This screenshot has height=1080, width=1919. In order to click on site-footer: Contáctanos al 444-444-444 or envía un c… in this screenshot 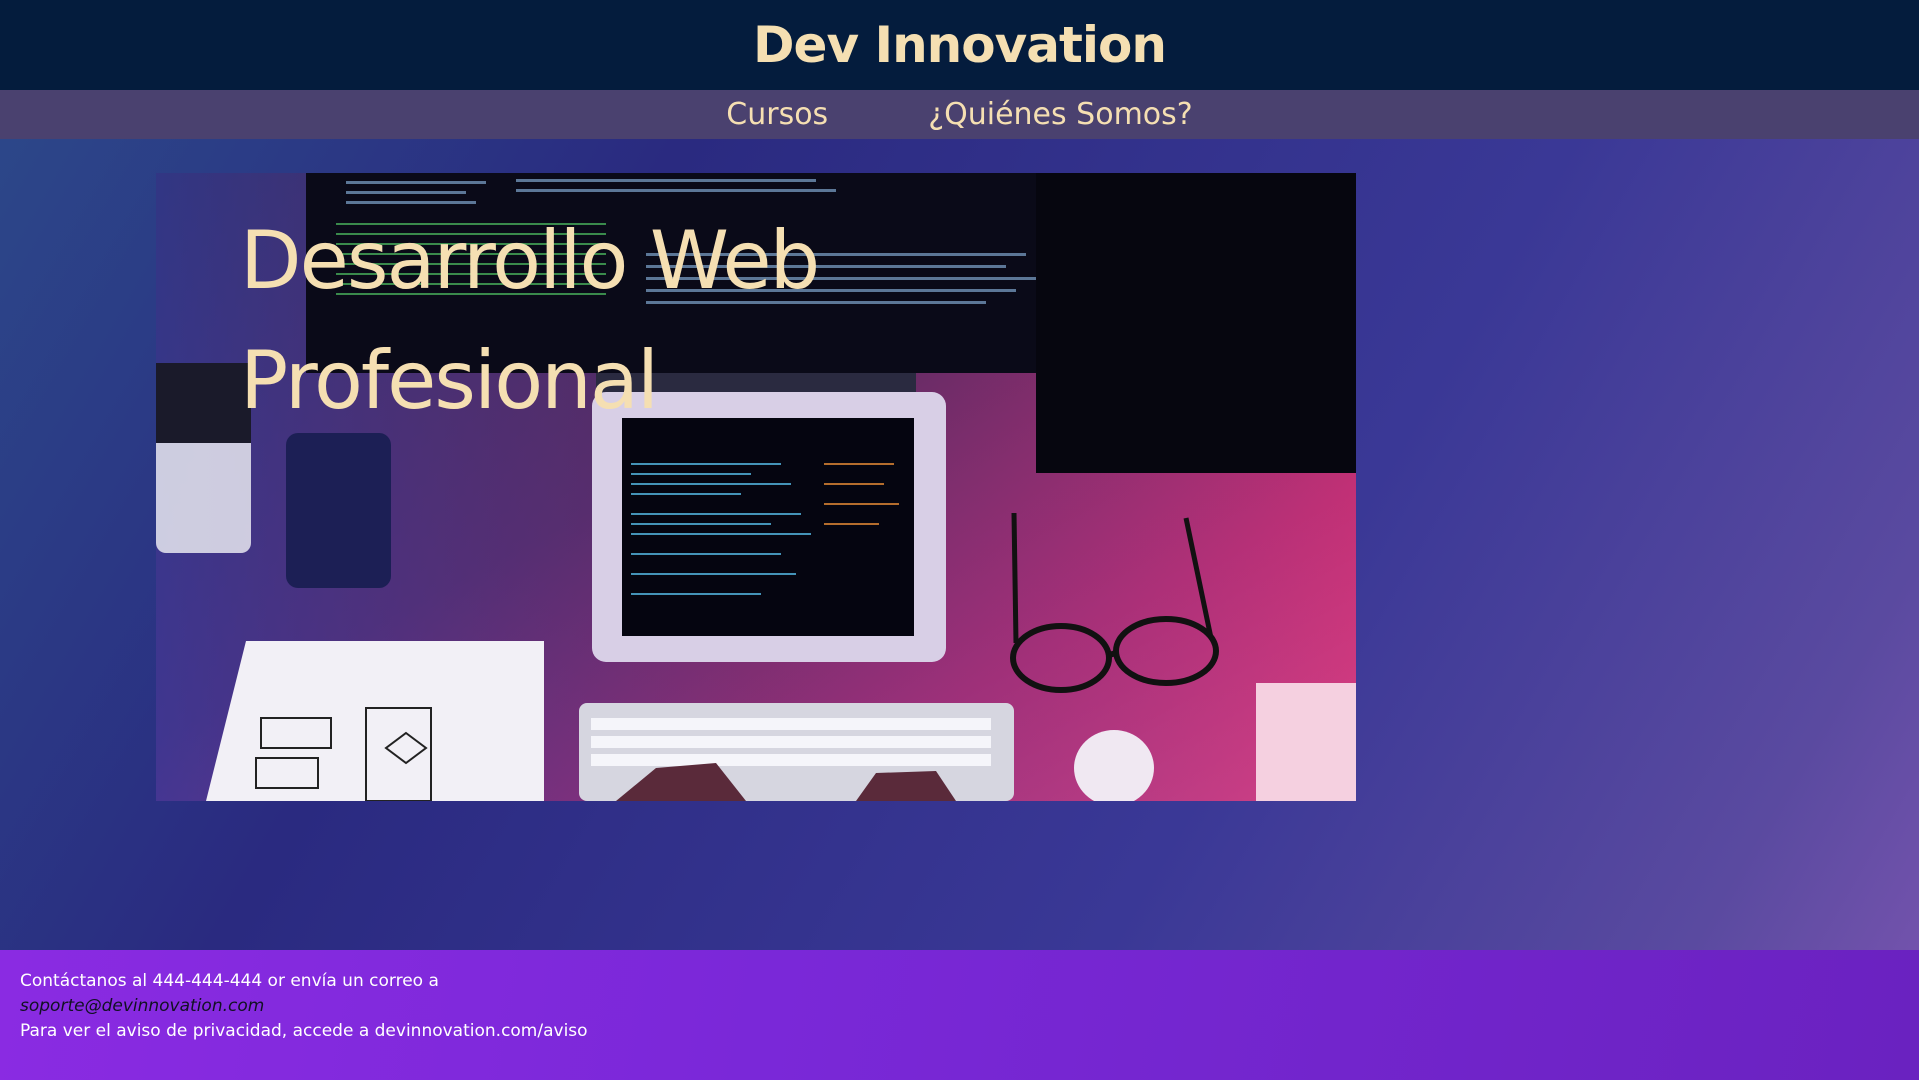, I will do `click(959, 1015)`.